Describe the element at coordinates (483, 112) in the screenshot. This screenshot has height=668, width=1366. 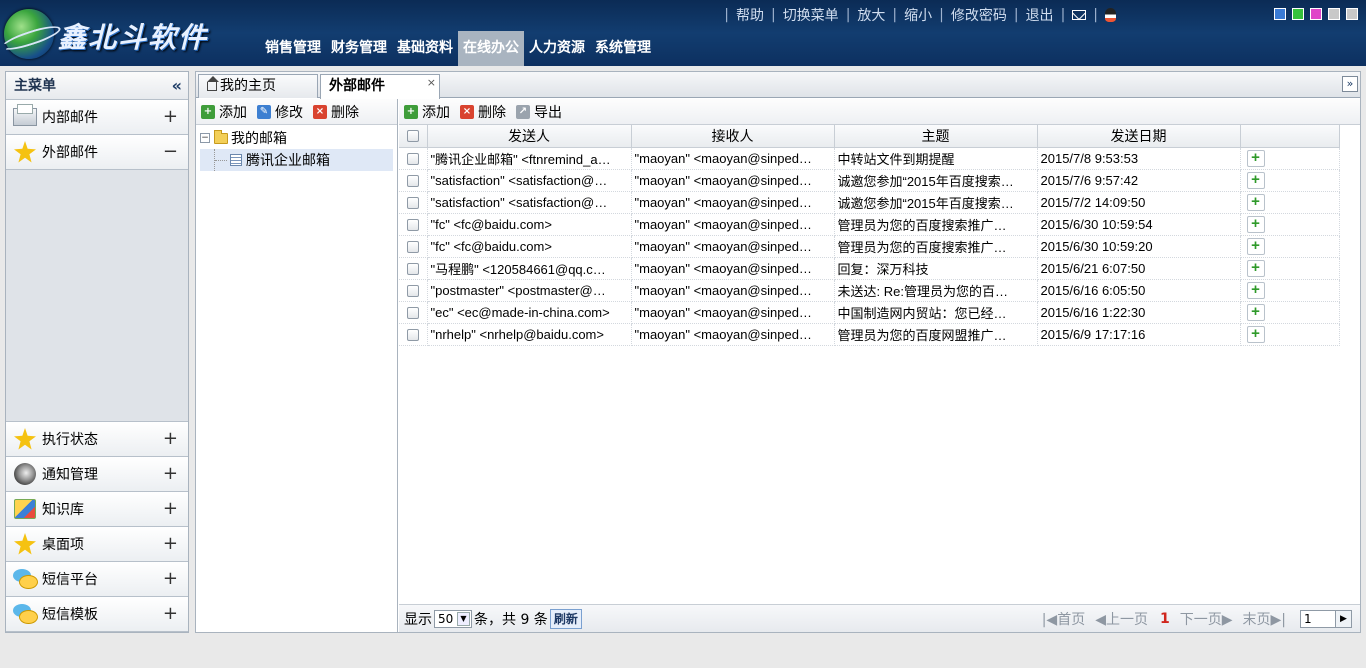
I see `grid-delete-button: × 删除` at that location.